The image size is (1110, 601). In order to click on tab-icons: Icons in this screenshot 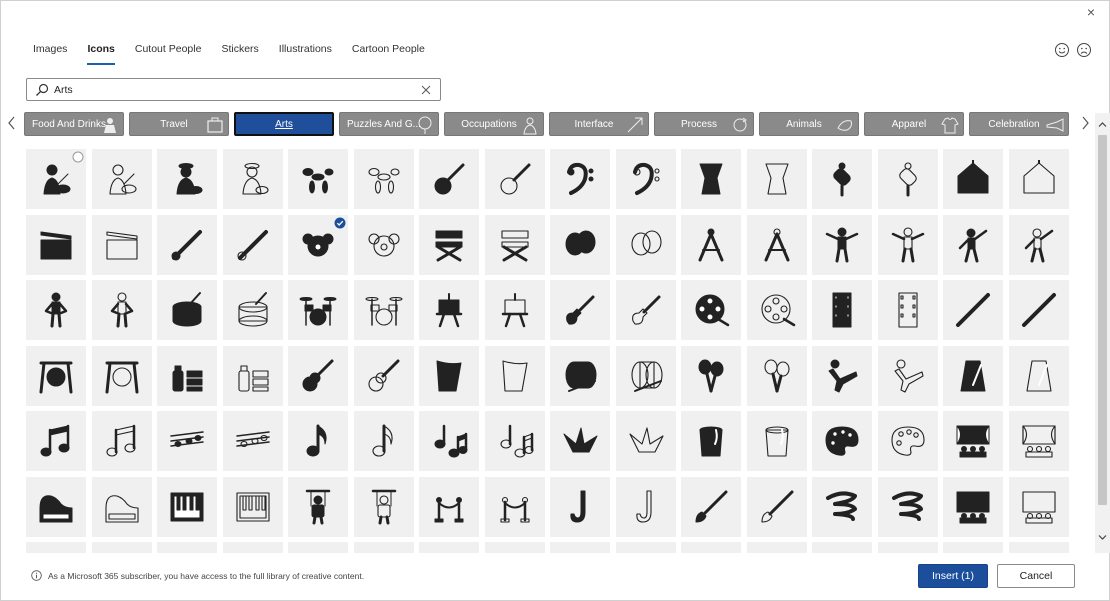, I will do `click(100, 53)`.